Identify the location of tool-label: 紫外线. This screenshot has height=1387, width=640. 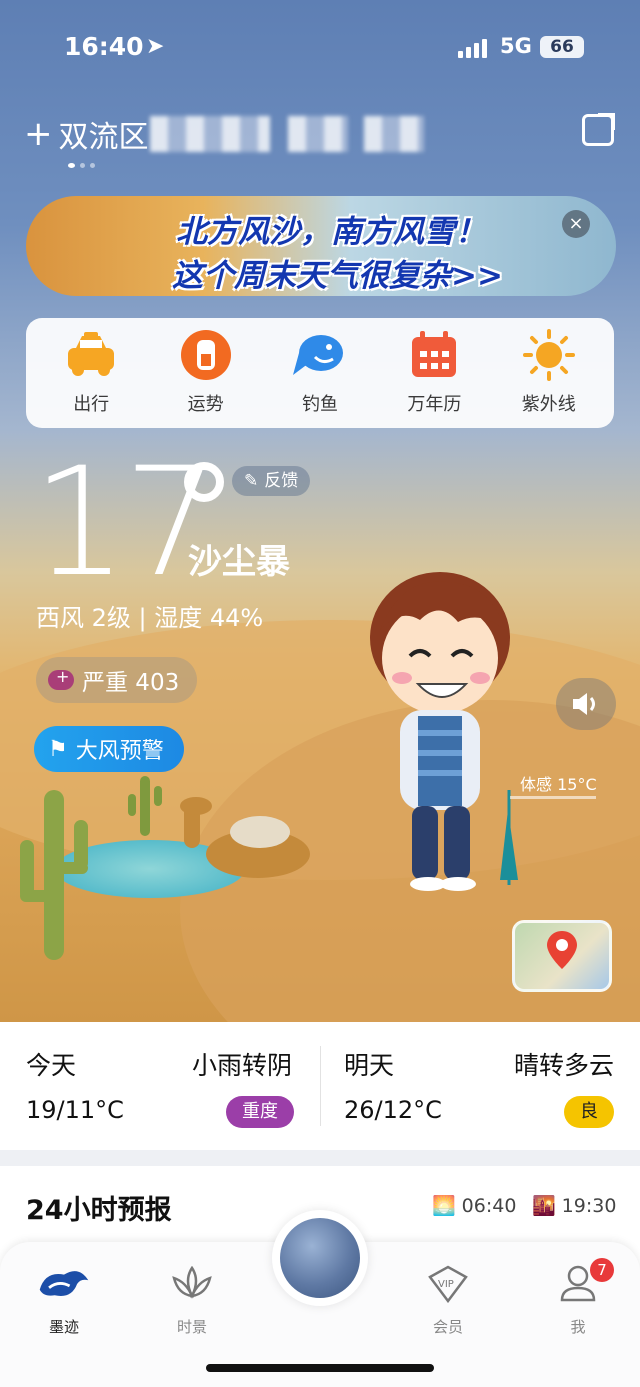
(548, 404).